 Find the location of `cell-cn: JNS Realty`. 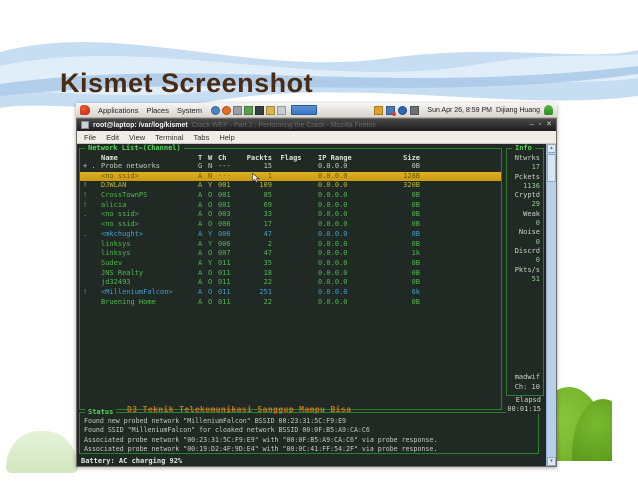

cell-cn: JNS Realty is located at coordinates (122, 272).